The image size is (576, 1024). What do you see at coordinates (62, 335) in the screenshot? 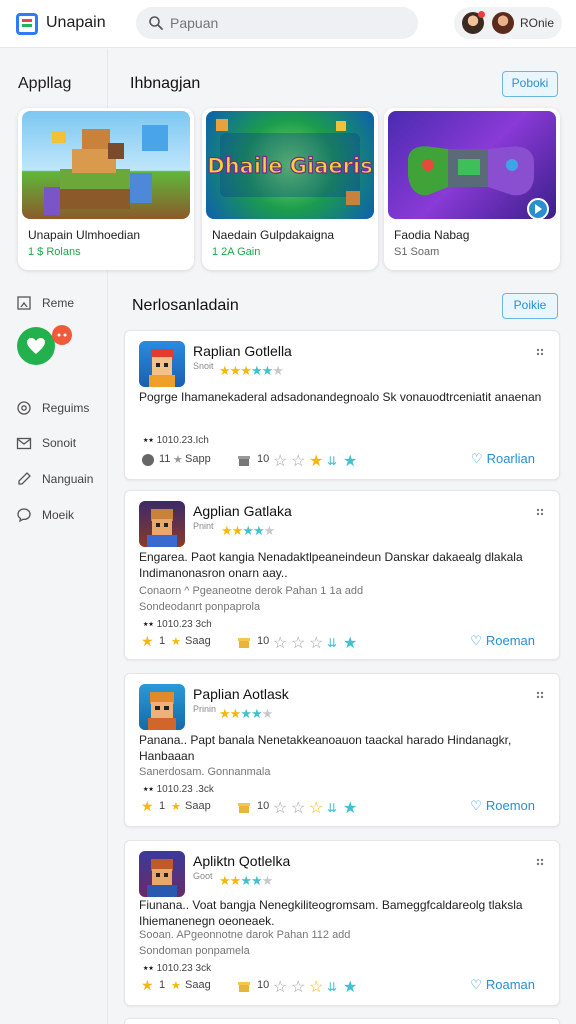
I see `badge` at bounding box center [62, 335].